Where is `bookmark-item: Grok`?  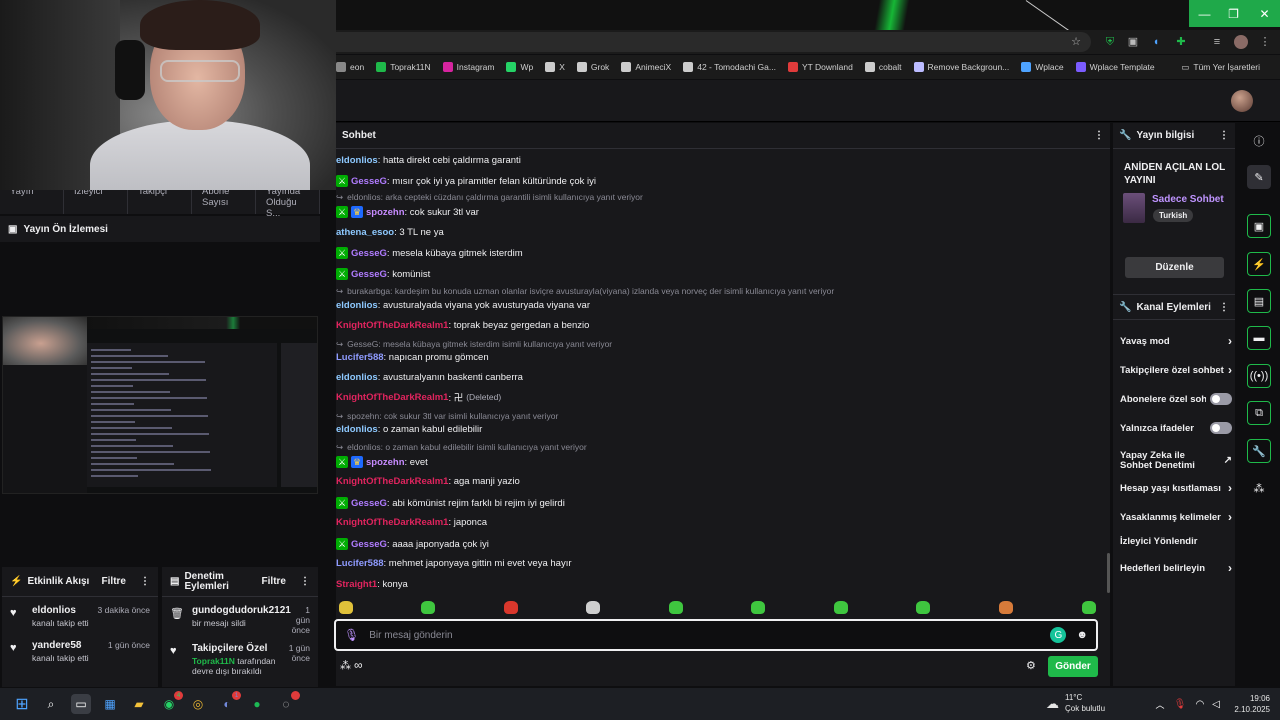 bookmark-item: Grok is located at coordinates (592, 67).